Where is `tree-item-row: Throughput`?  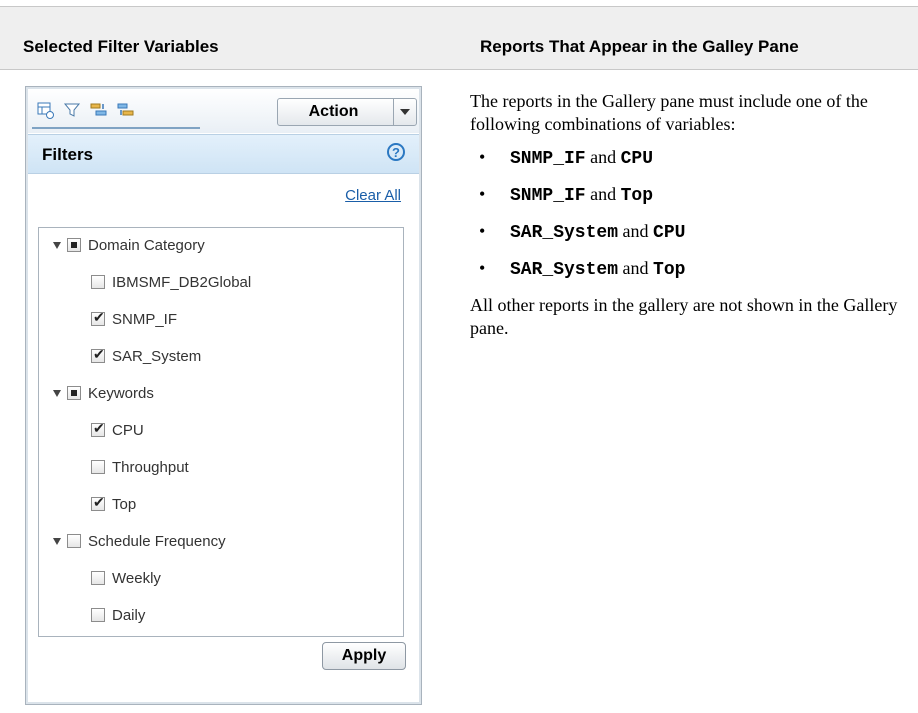
tree-item-row: Throughput is located at coordinates (140, 467).